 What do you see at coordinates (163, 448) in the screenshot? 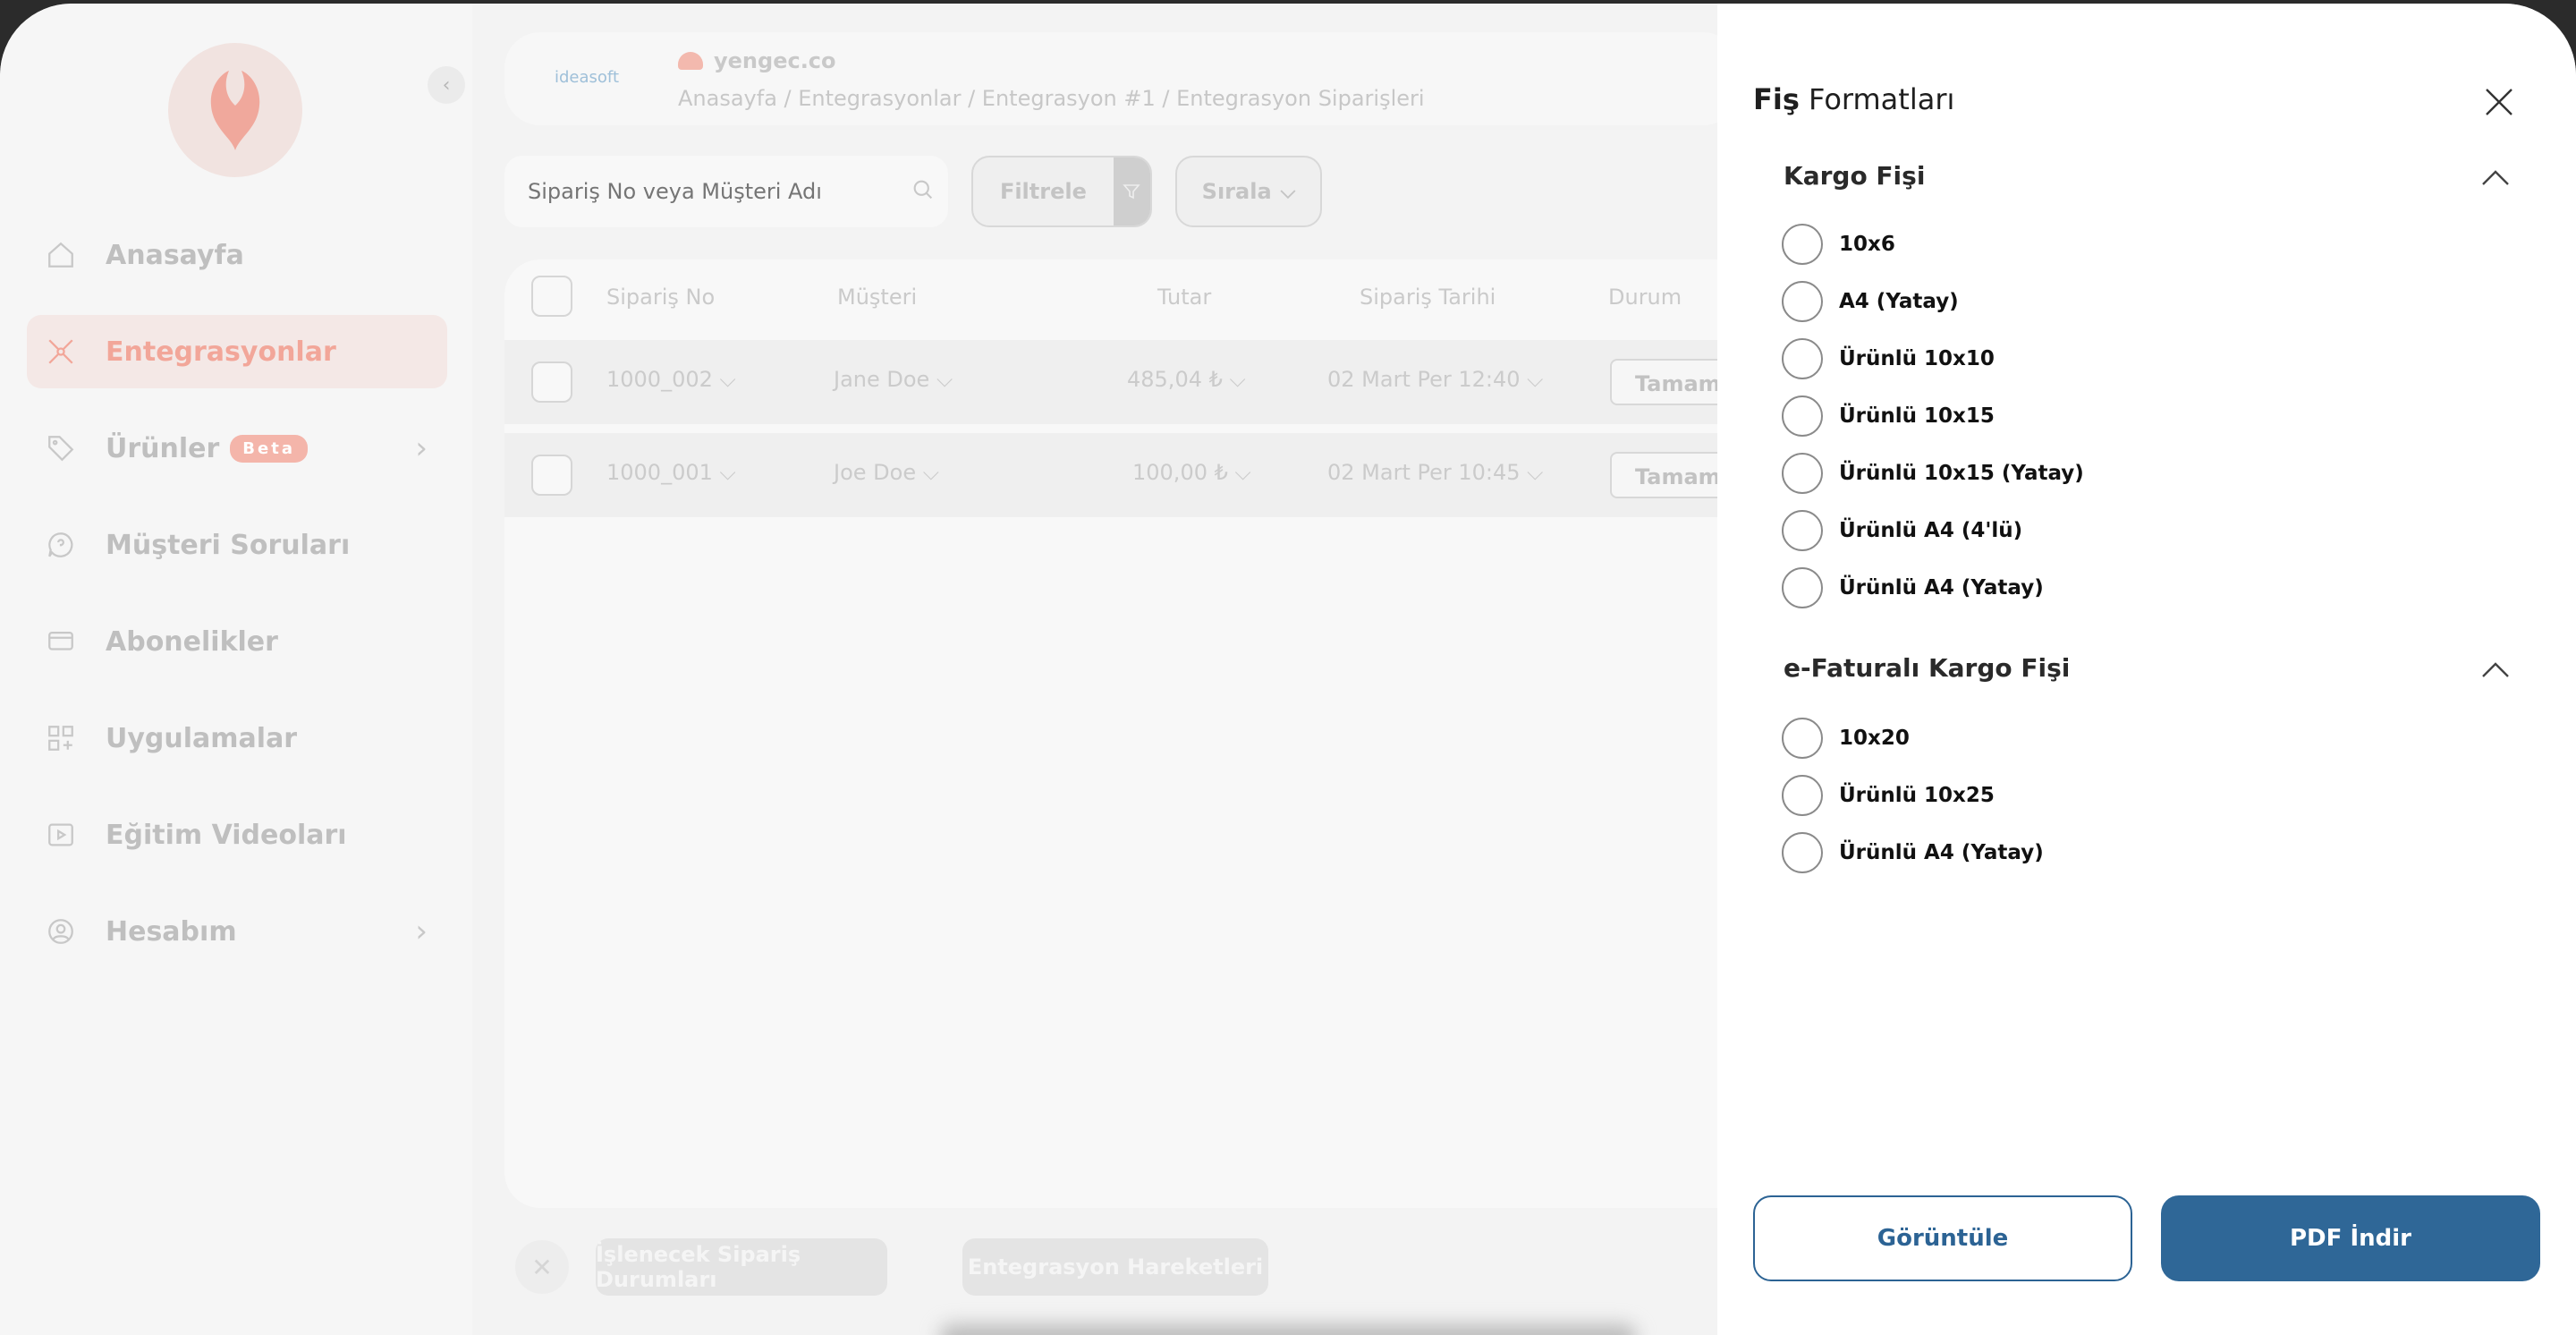
I see `sidebar-item-label: Ürünler` at bounding box center [163, 448].